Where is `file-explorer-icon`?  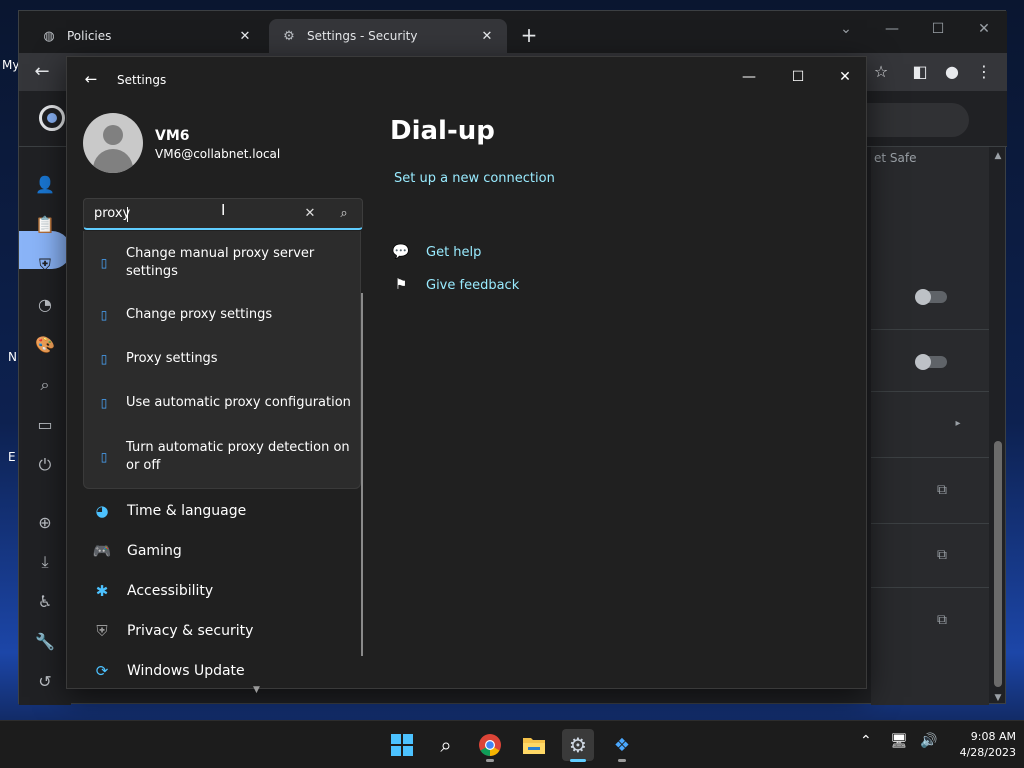 file-explorer-icon is located at coordinates (534, 745).